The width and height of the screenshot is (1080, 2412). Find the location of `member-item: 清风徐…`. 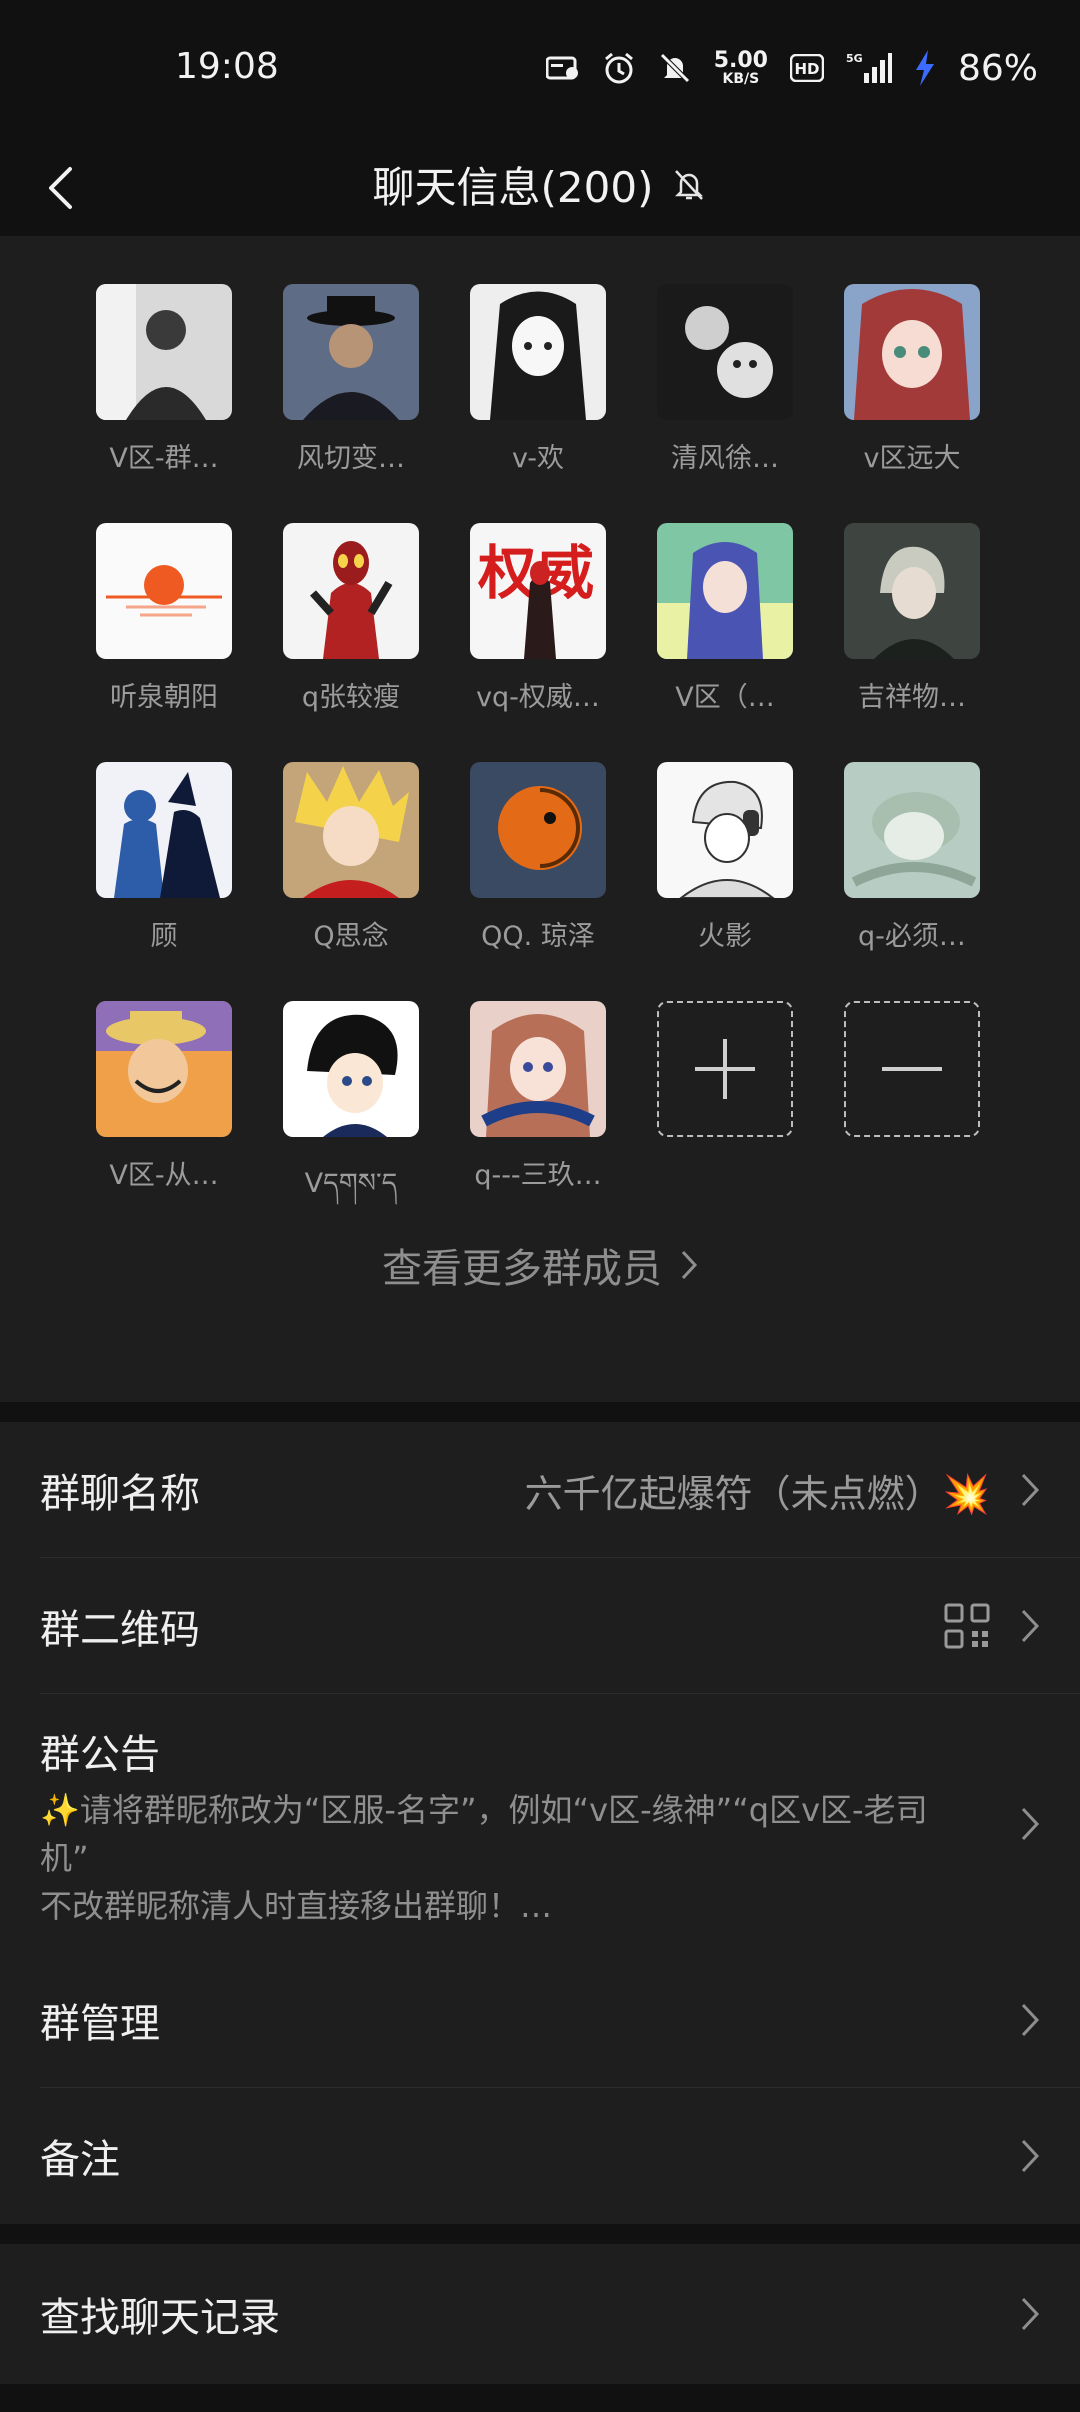

member-item: 清风徐… is located at coordinates (725, 379).